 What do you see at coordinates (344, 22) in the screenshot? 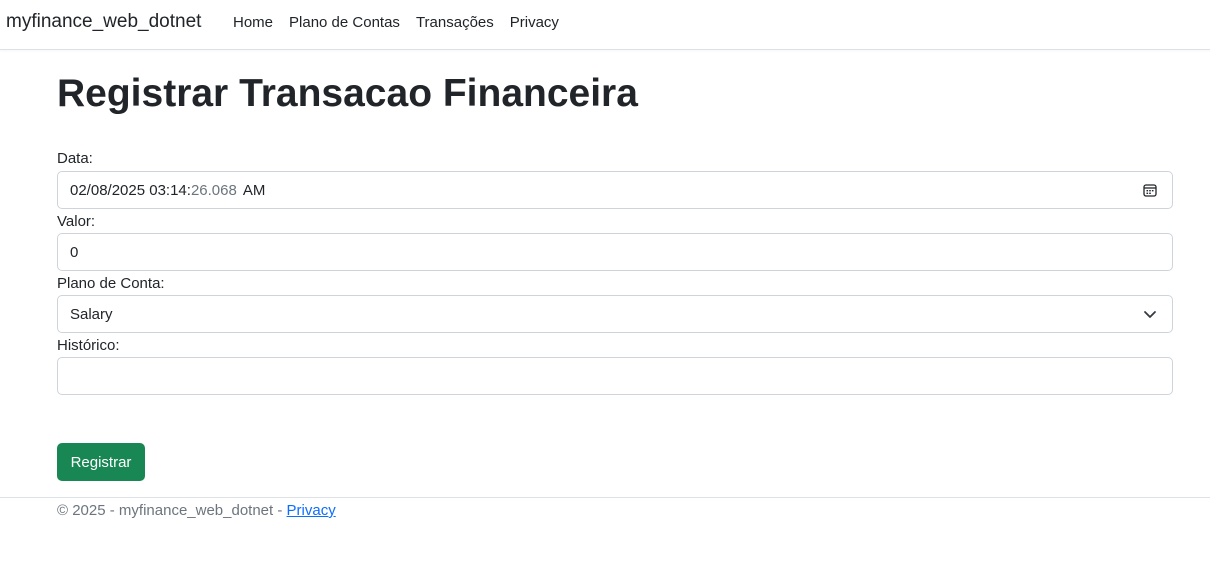
I see `nav-link-plano-de-contas: Plano de Contas` at bounding box center [344, 22].